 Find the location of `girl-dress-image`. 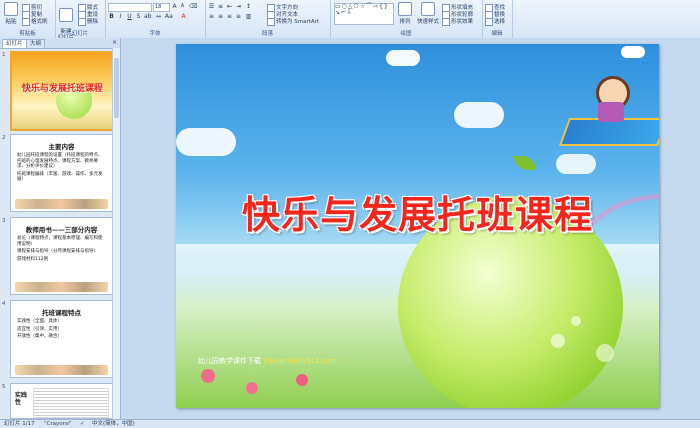

girl-dress-image is located at coordinates (611, 112).